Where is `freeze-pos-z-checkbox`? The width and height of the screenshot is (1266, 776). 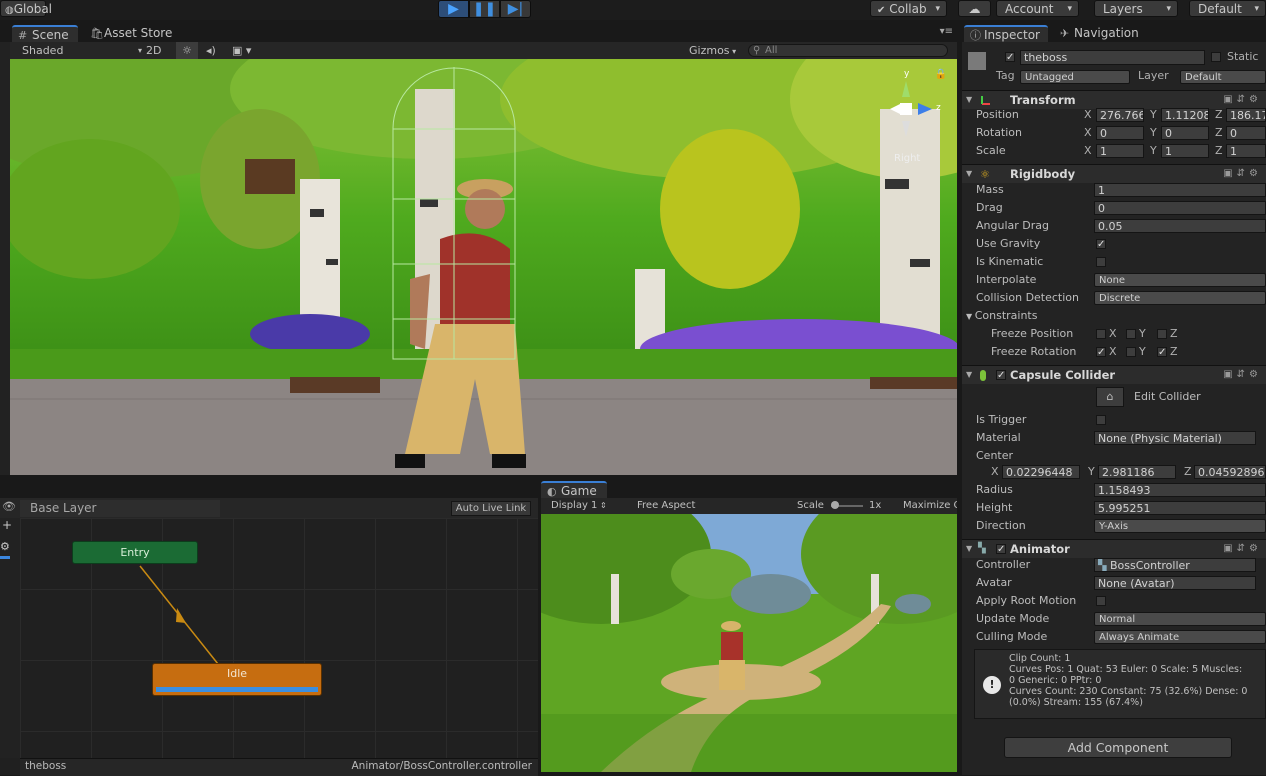
freeze-pos-z-checkbox is located at coordinates (1162, 334).